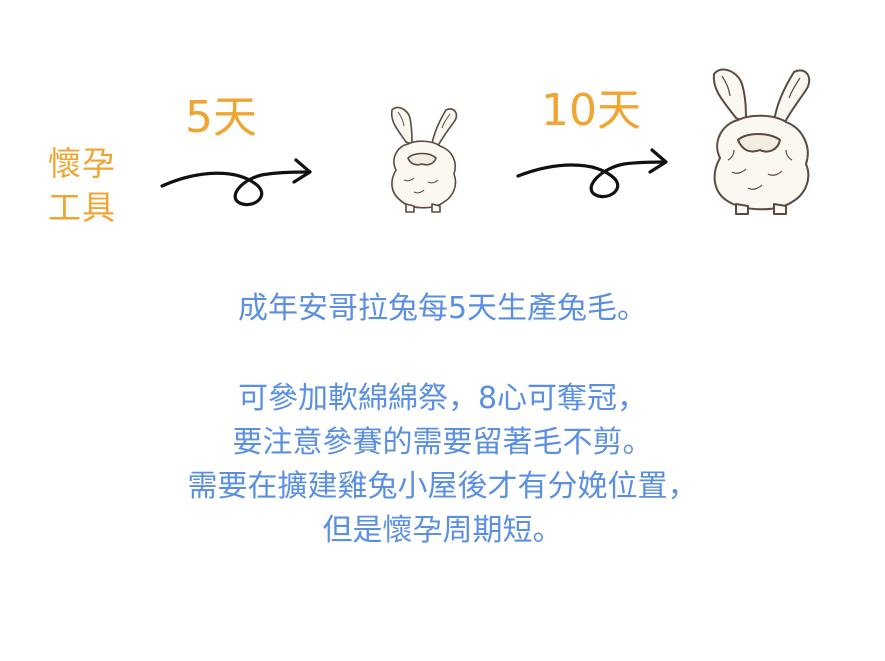 The image size is (885, 661). I want to click on details-line: 但是懷孕周期短。, so click(442, 530).